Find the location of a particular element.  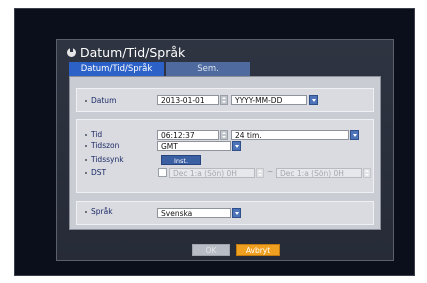

language-dropdown-arrow is located at coordinates (236, 213).